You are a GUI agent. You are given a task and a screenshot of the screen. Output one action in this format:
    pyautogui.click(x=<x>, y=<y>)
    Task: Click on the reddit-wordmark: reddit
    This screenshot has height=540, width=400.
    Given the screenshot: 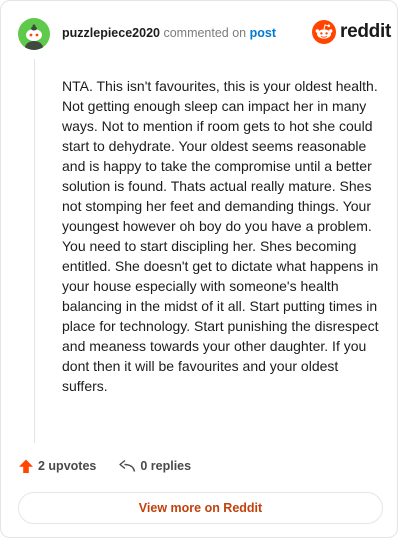 What is the action you would take?
    pyautogui.click(x=365, y=31)
    